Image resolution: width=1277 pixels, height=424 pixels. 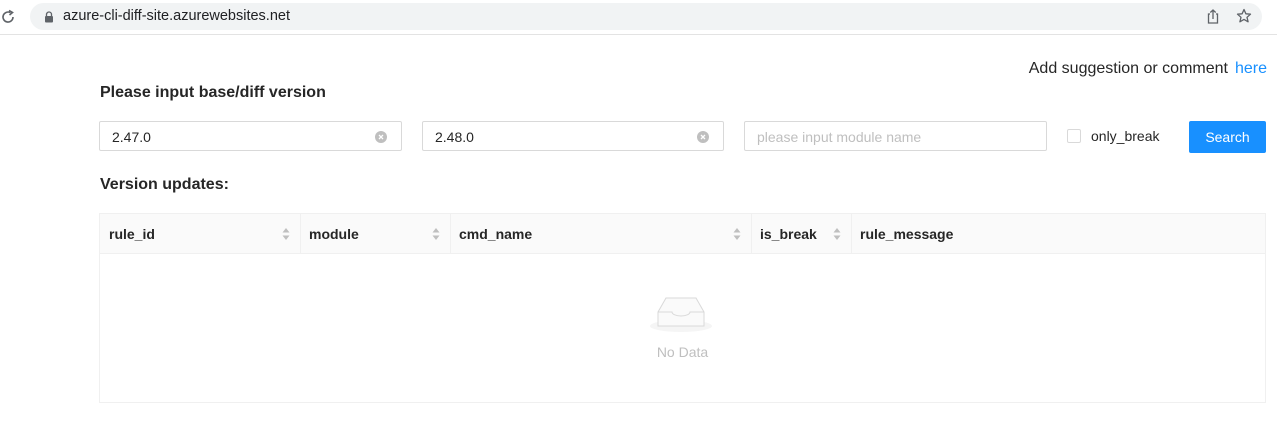 What do you see at coordinates (1074, 136) in the screenshot?
I see `only-break-checkbox` at bounding box center [1074, 136].